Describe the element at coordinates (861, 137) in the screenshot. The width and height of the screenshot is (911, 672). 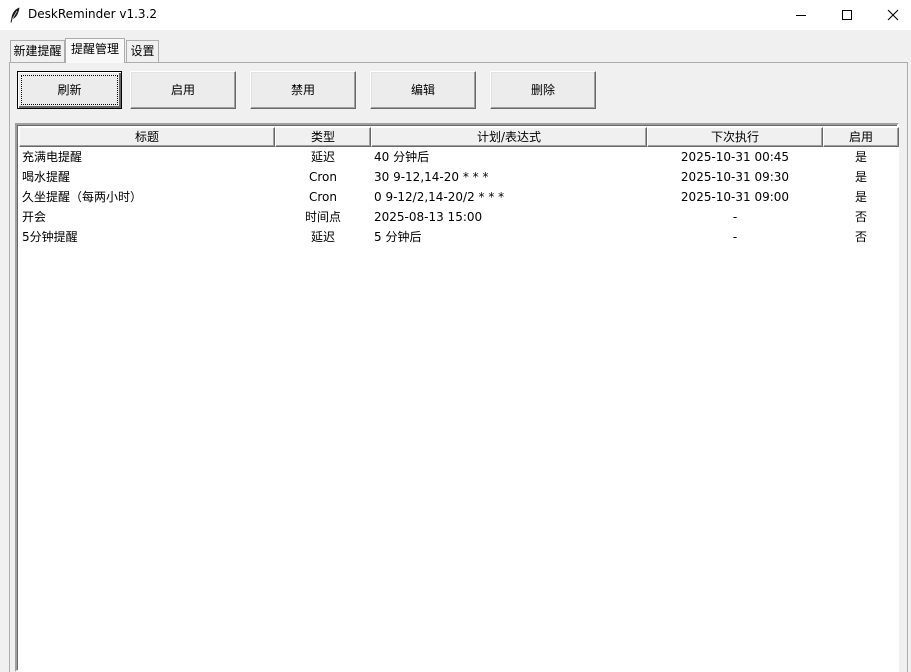
I see `column-header-enabled: 启用` at that location.